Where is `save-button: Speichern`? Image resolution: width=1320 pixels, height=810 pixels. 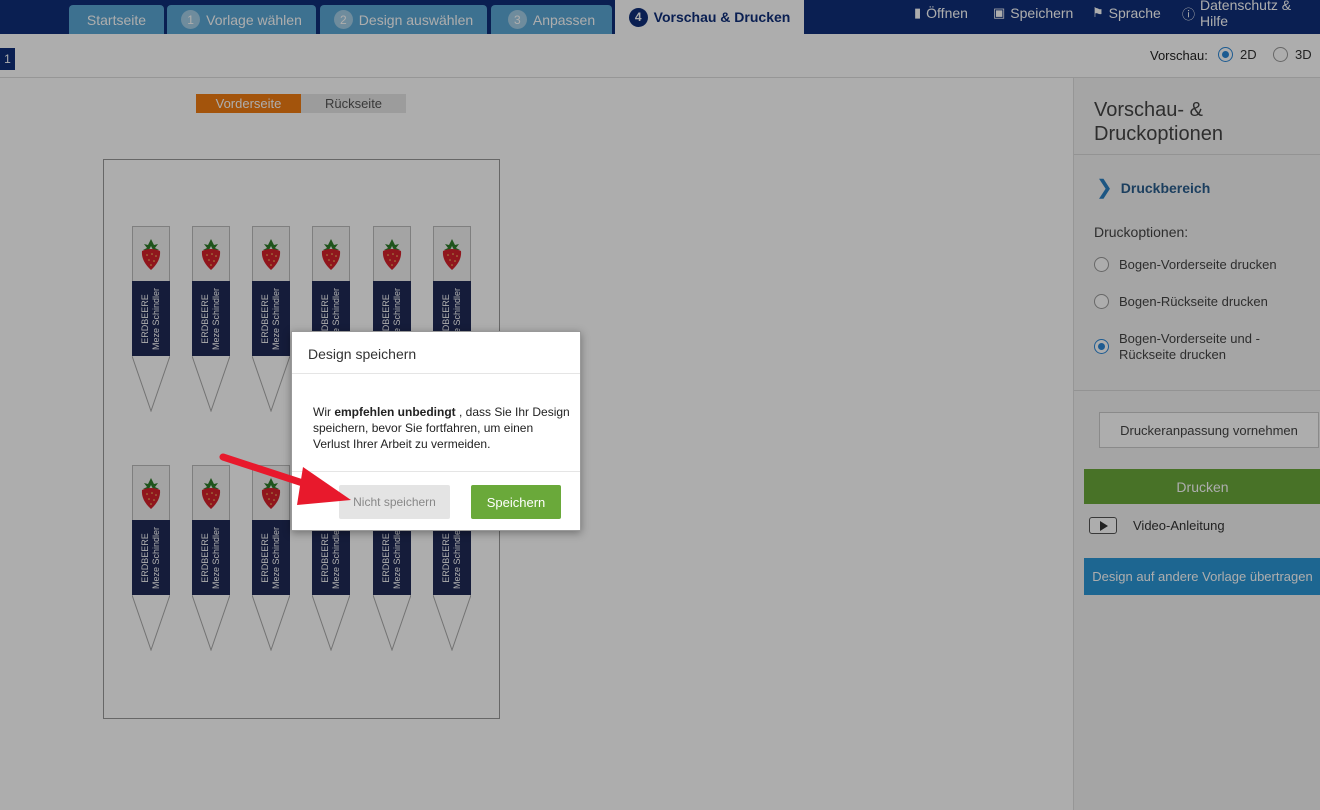 save-button: Speichern is located at coordinates (516, 502).